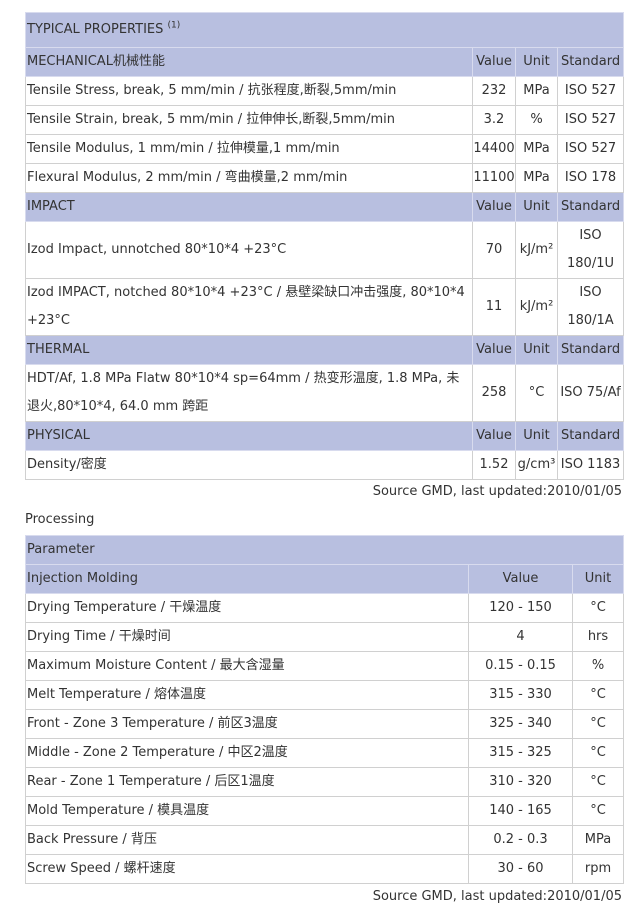 The width and height of the screenshot is (635, 918). I want to click on processing-value: 4, so click(520, 637).